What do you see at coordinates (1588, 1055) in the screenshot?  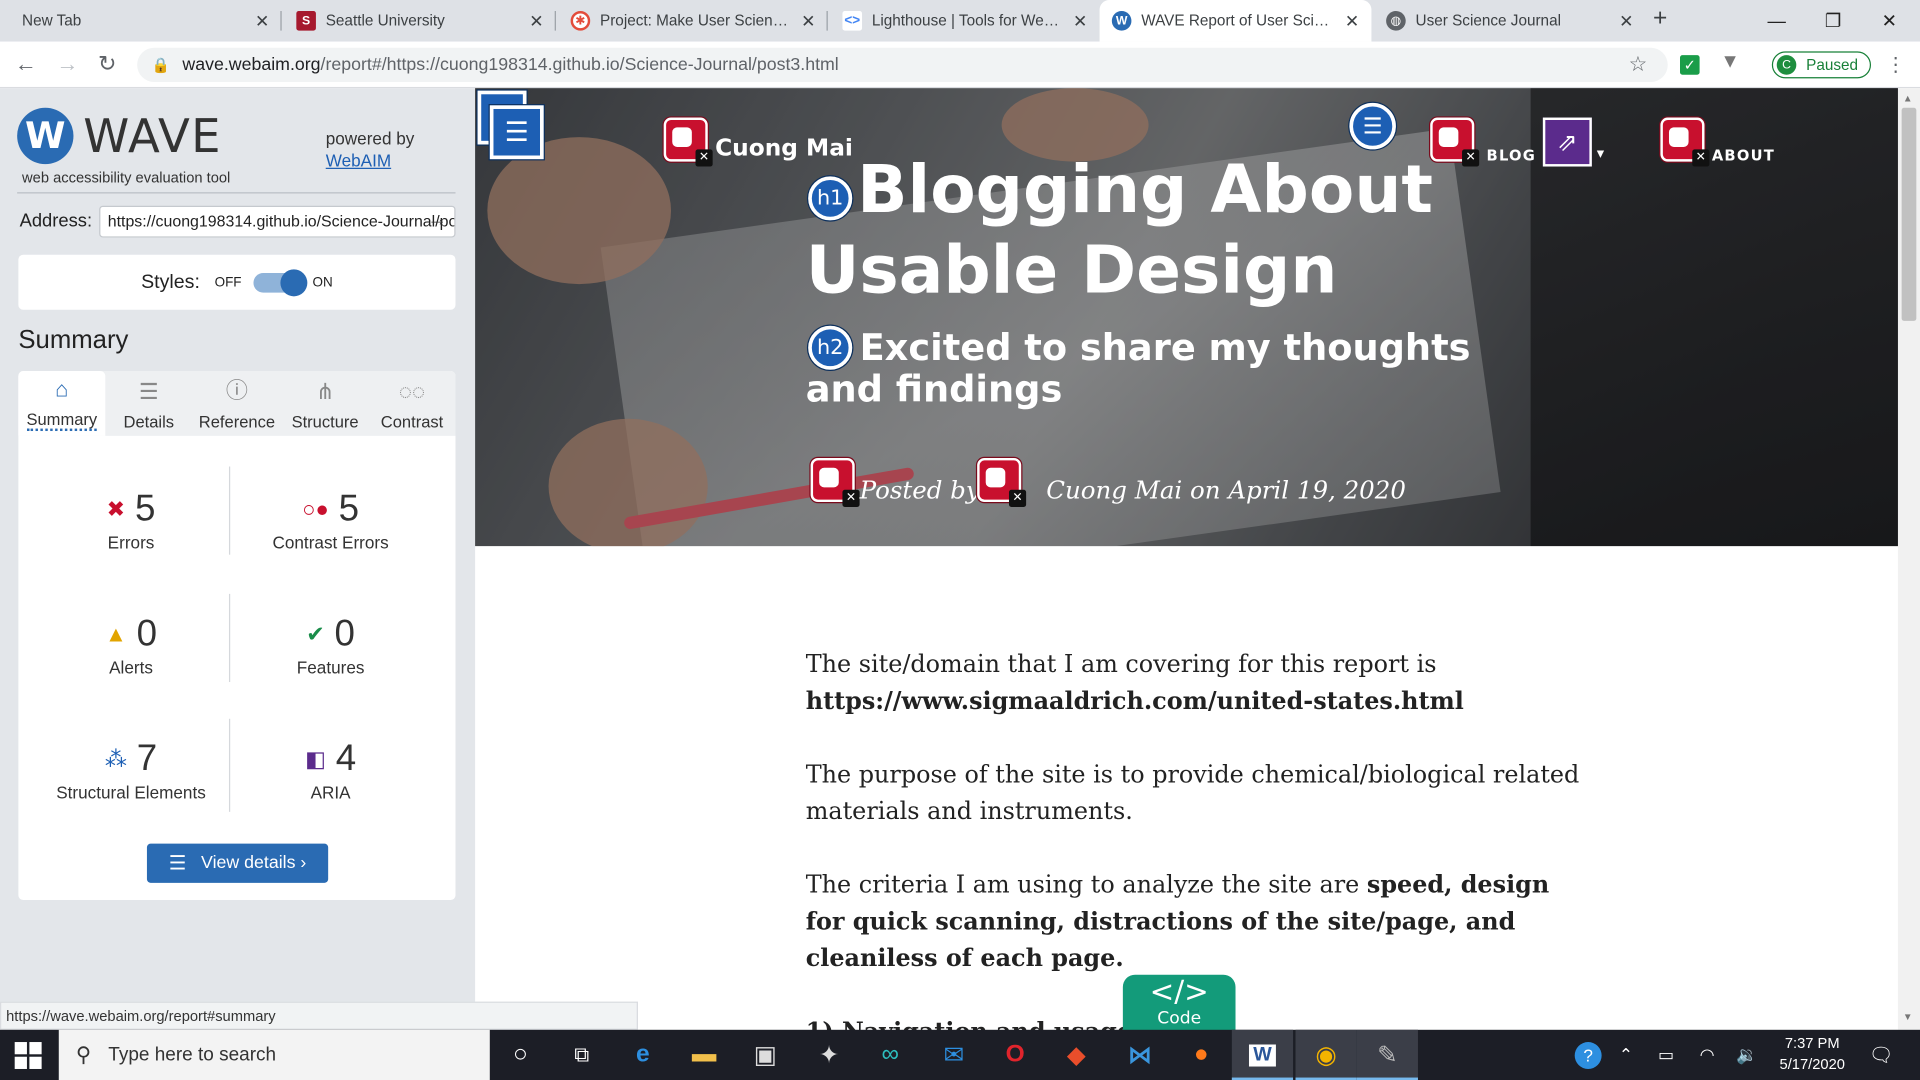 I see `help-icon: ?` at bounding box center [1588, 1055].